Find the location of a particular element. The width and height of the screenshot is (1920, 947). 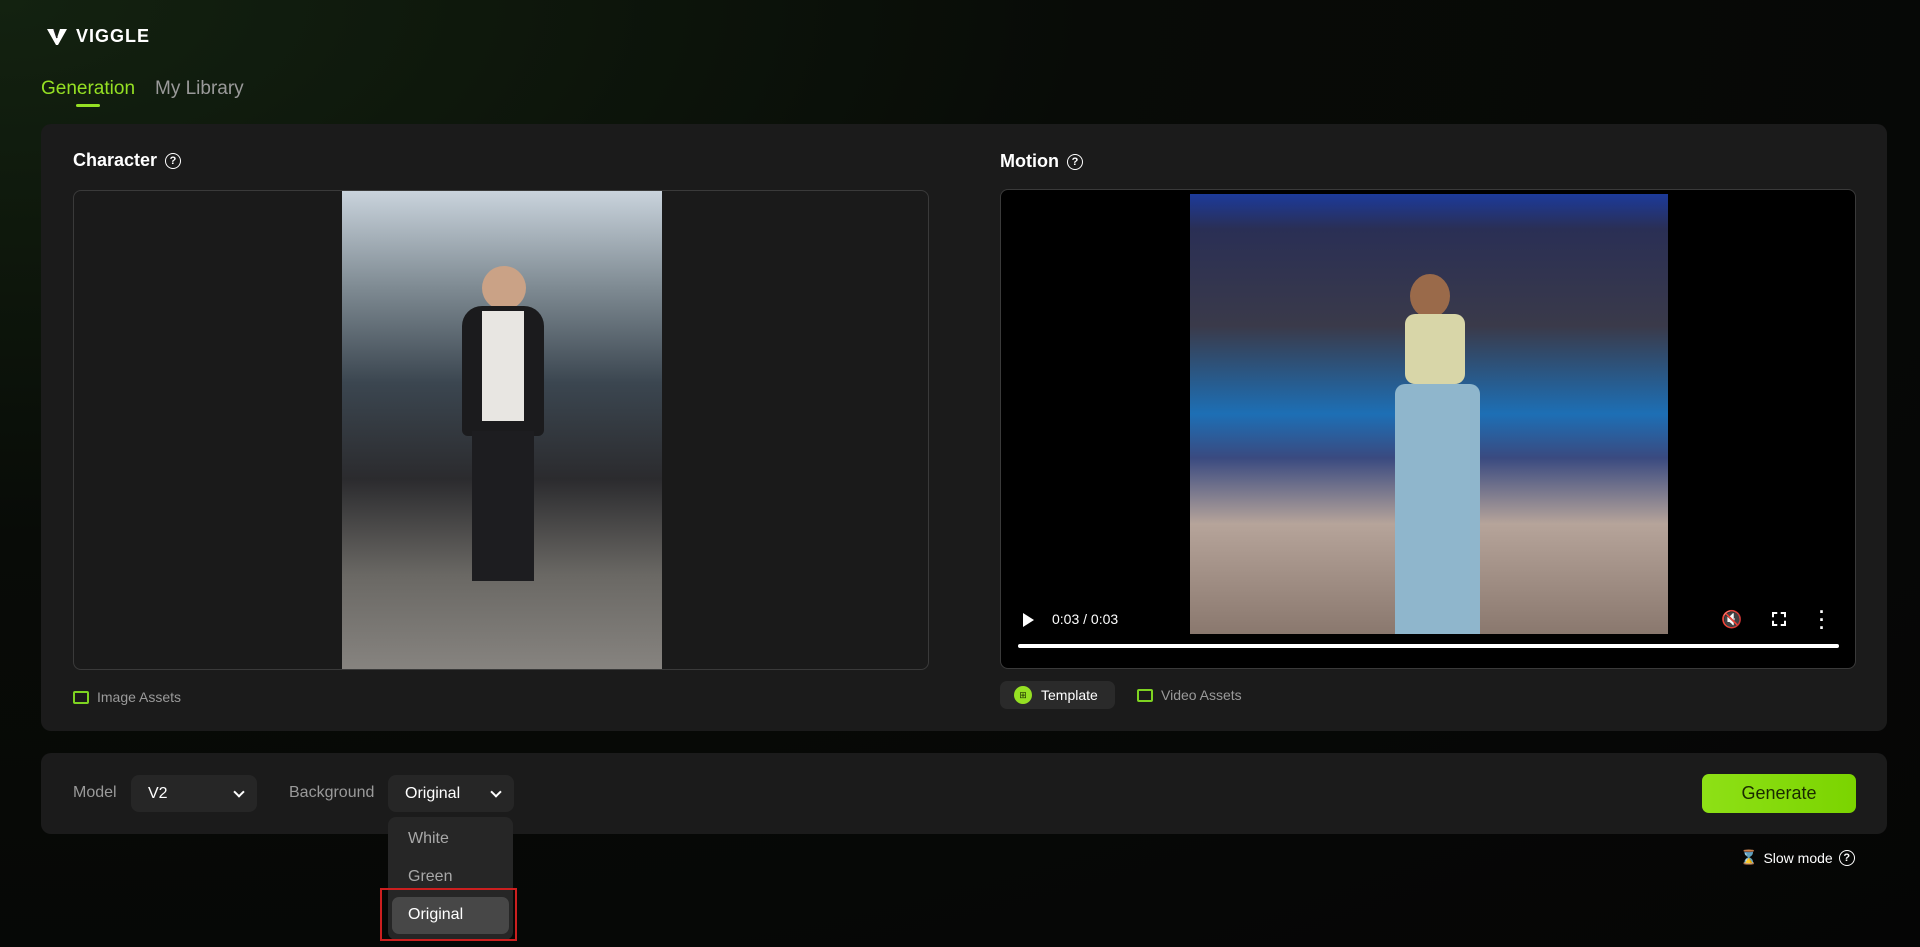

active-tab-indicator is located at coordinates (88, 105).